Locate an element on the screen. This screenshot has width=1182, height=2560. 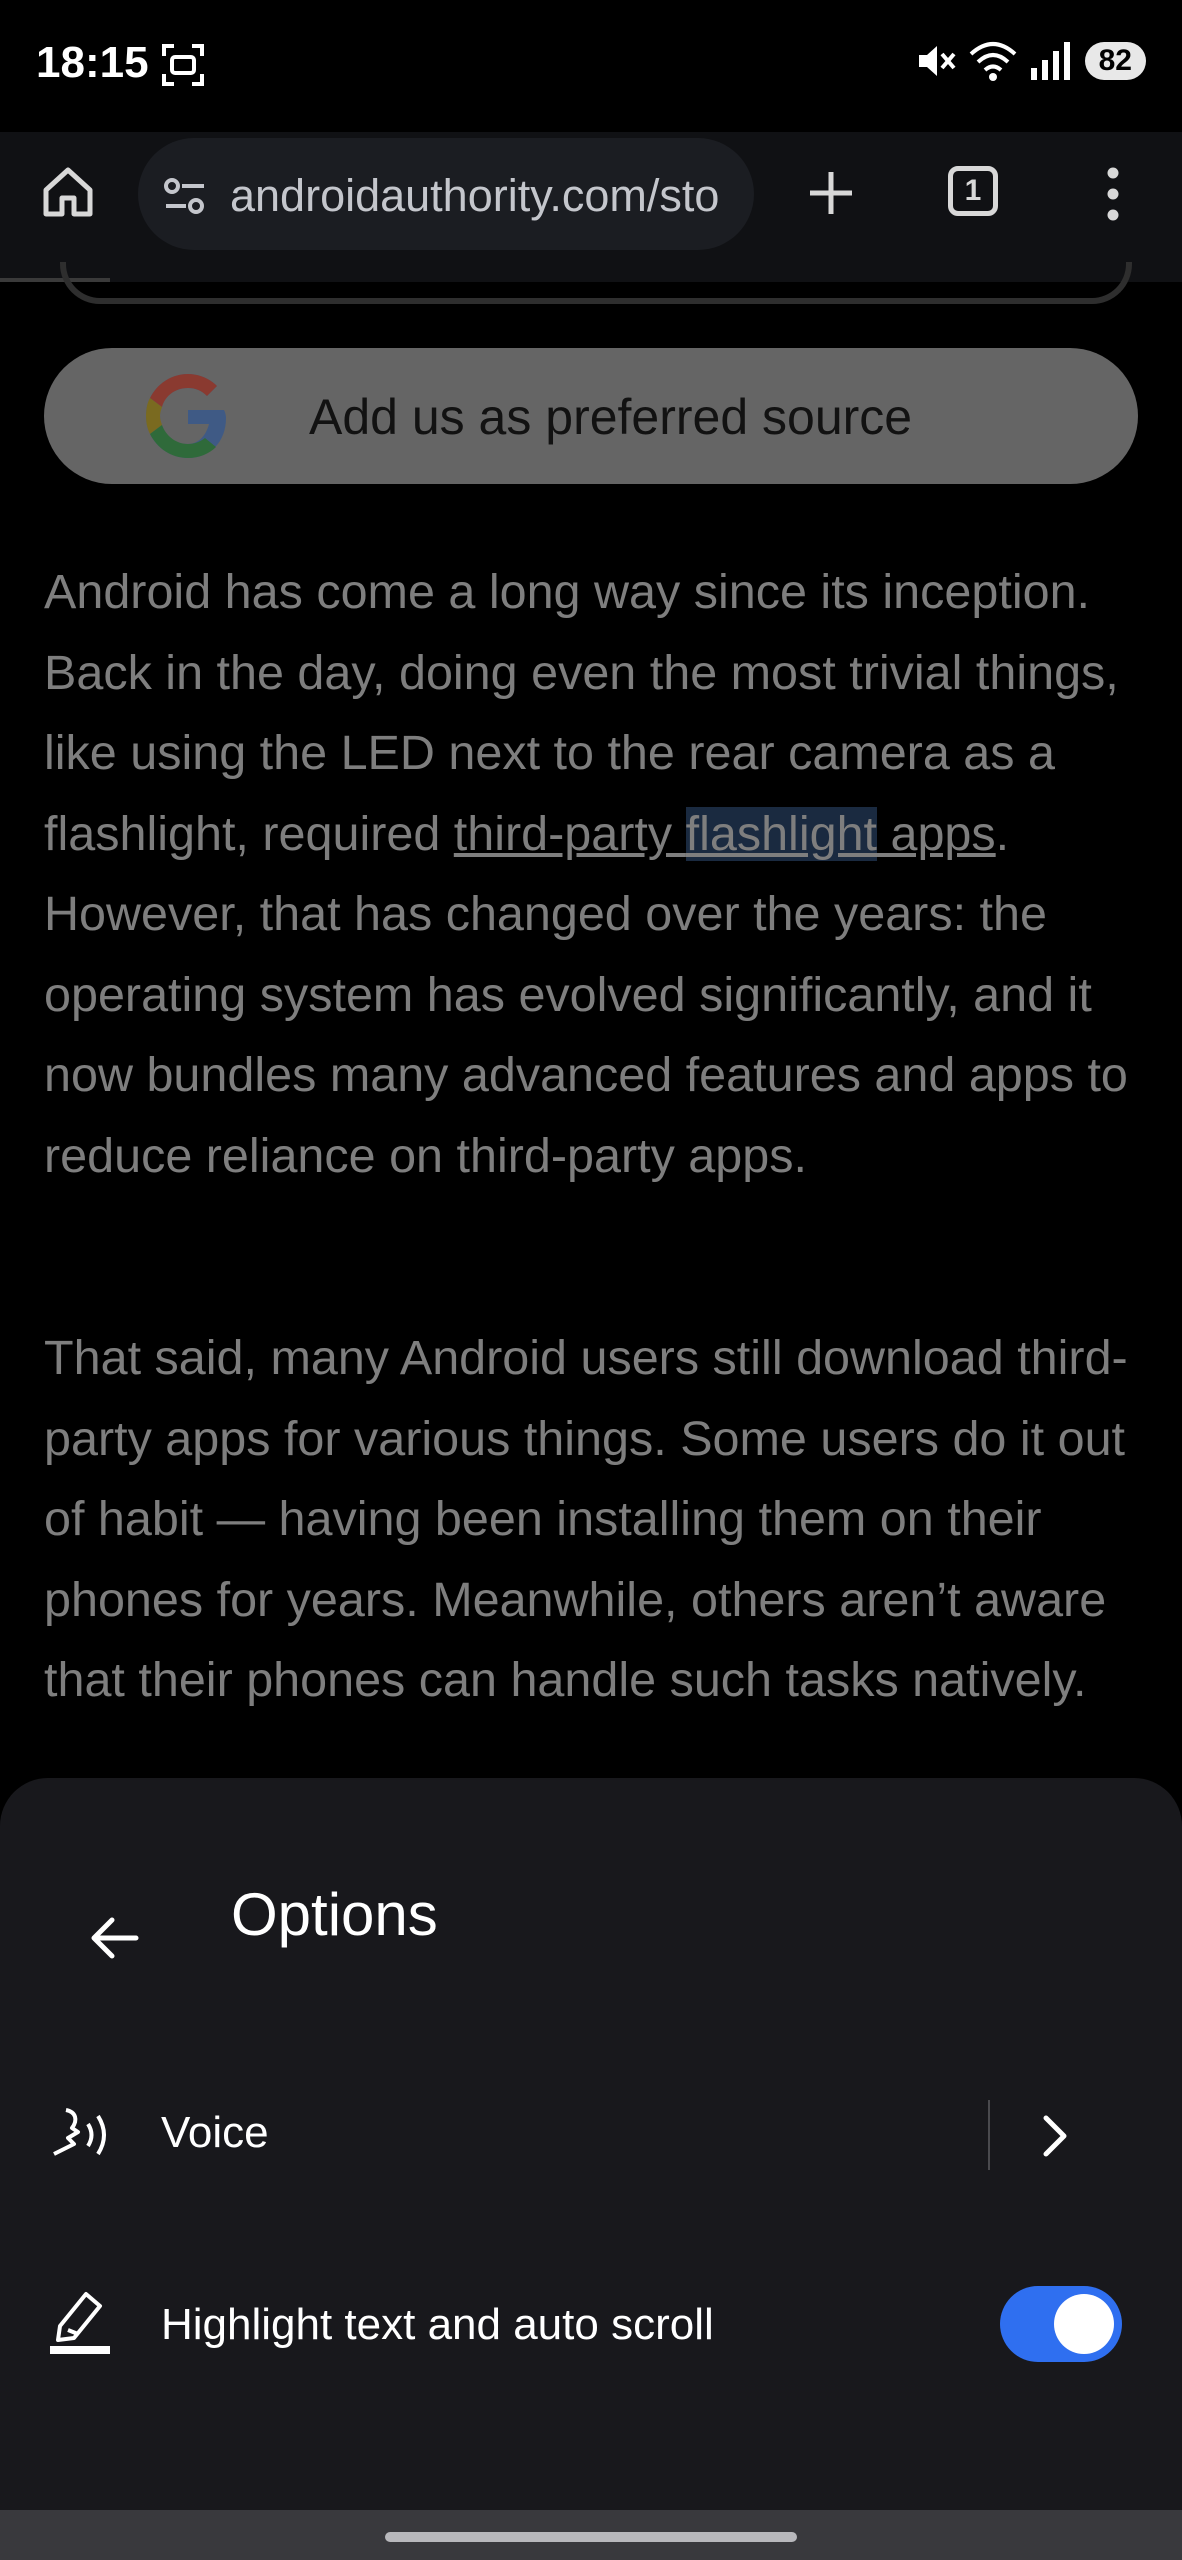
battery-icon: 82 is located at coordinates (1115, 61).